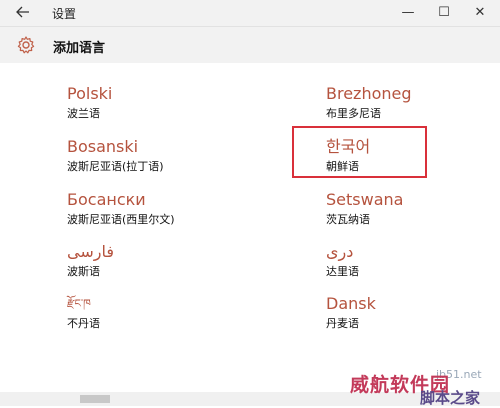 The height and width of the screenshot is (408, 500). What do you see at coordinates (450, 398) in the screenshot?
I see `watermark-line2: 脚本之家` at bounding box center [450, 398].